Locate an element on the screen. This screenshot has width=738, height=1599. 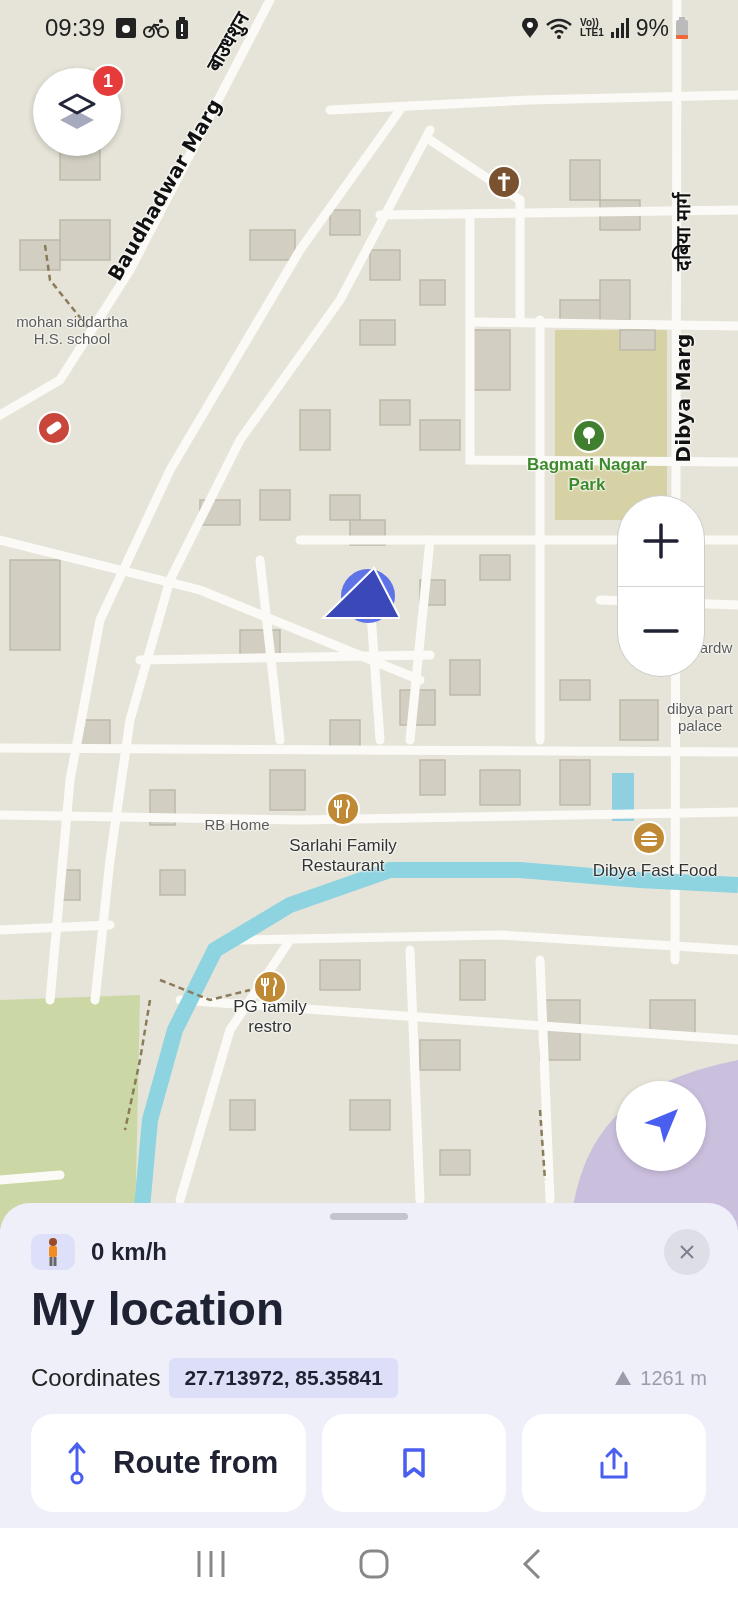
wifi-icon is located at coordinates (559, 28).